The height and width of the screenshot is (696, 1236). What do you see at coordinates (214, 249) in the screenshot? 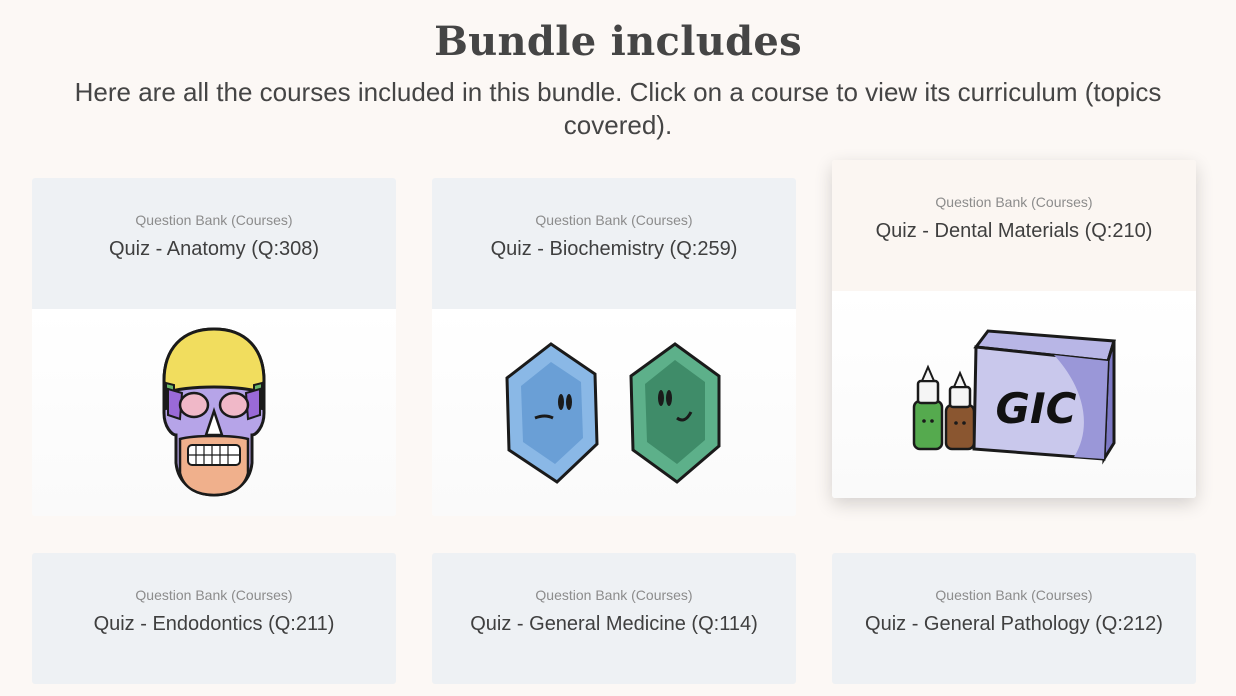
I see `course-title: Quiz - Anatomy (Q:308)` at bounding box center [214, 249].